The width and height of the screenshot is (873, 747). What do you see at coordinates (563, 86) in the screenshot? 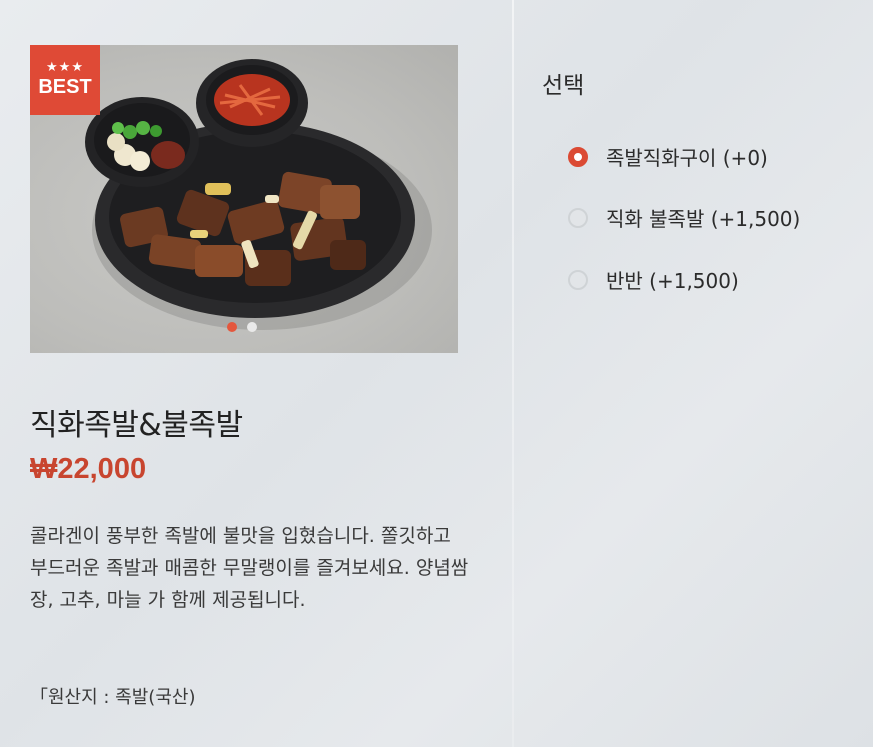
I see `options-title: 선택` at bounding box center [563, 86].